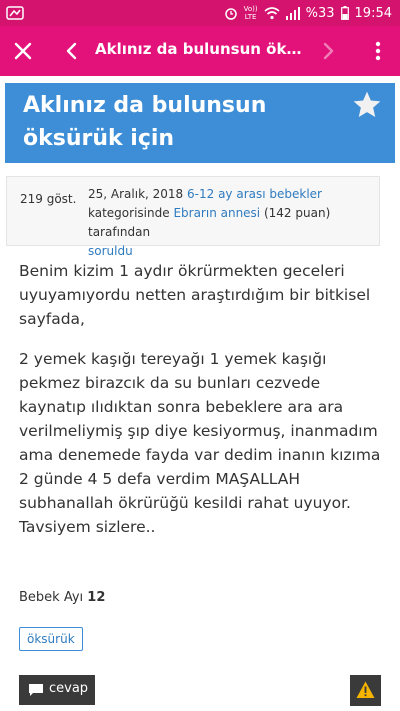 The height and width of the screenshot is (711, 400). Describe the element at coordinates (292, 13) in the screenshot. I see `signal-icon` at that location.